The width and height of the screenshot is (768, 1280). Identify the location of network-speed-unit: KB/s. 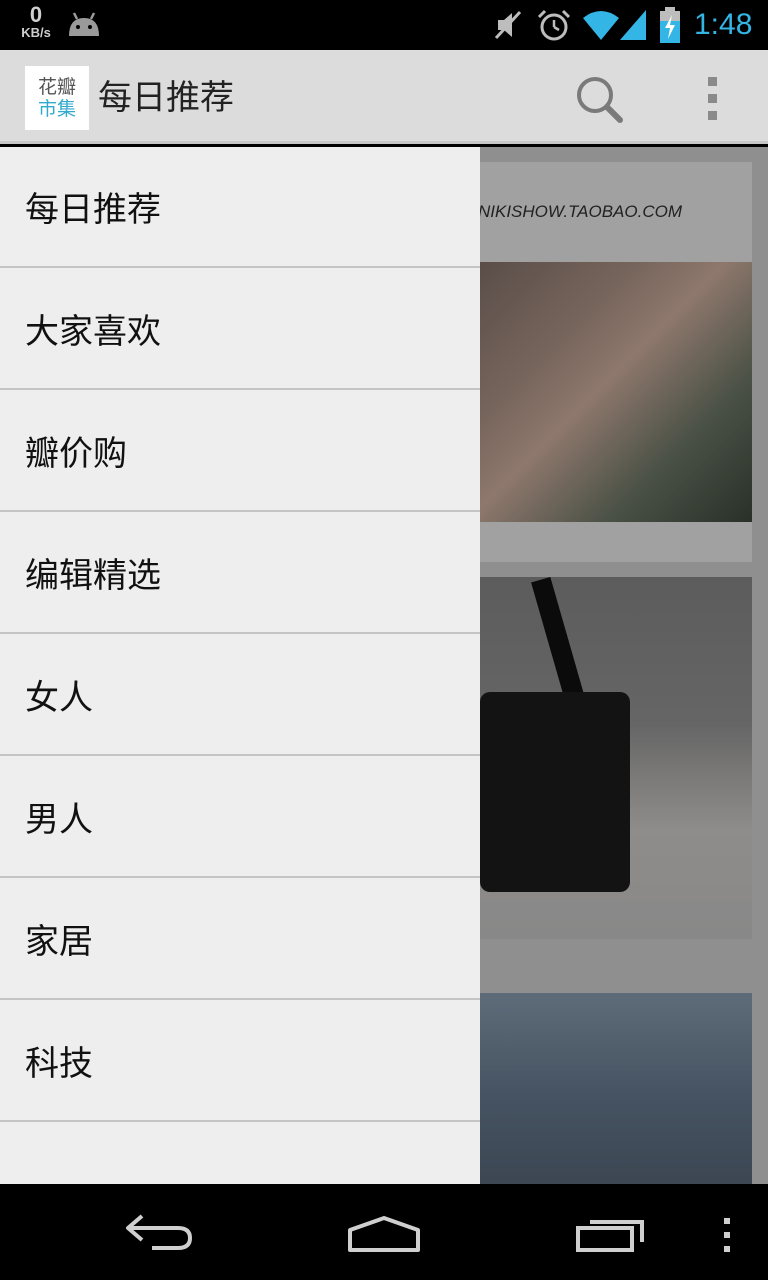
(36, 32).